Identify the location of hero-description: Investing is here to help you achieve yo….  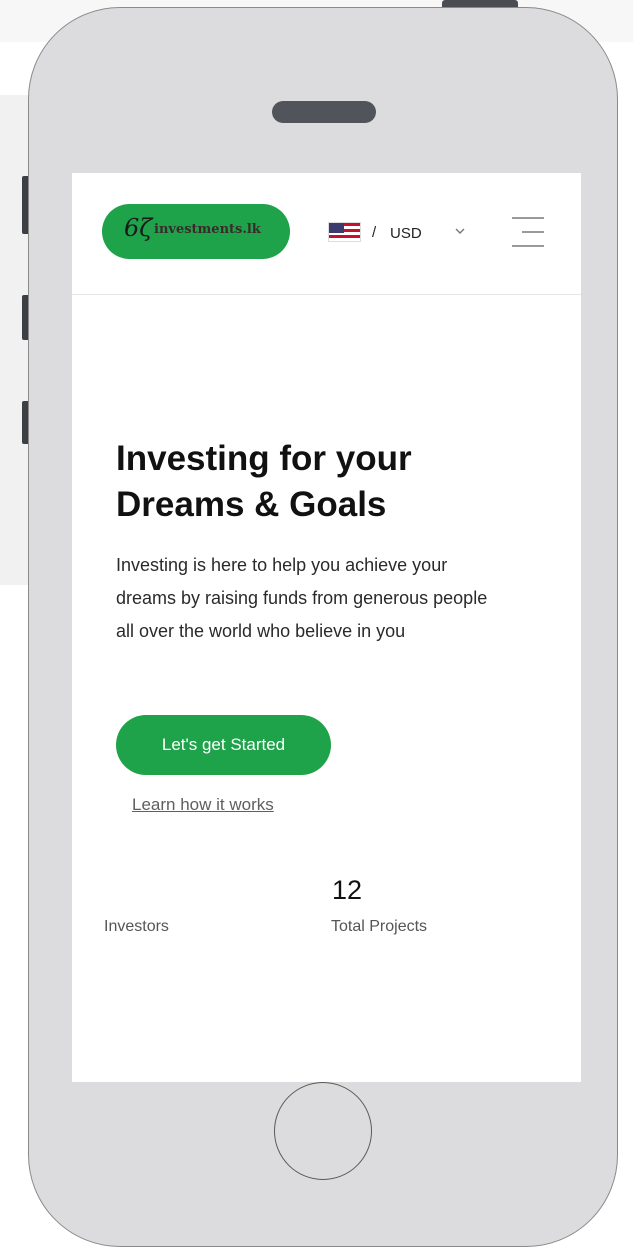
(302, 598).